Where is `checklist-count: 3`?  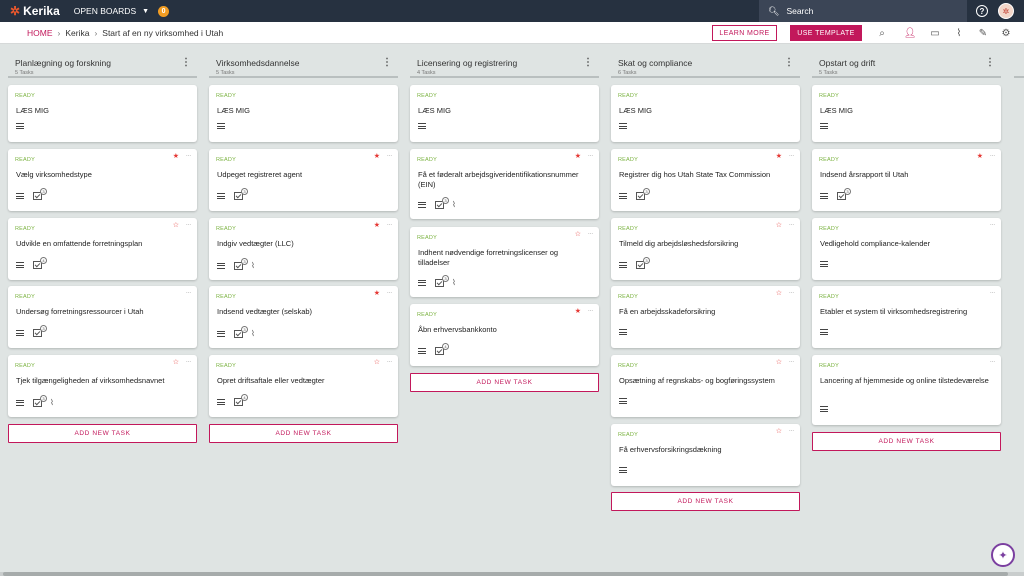
checklist-count: 3 is located at coordinates (244, 261).